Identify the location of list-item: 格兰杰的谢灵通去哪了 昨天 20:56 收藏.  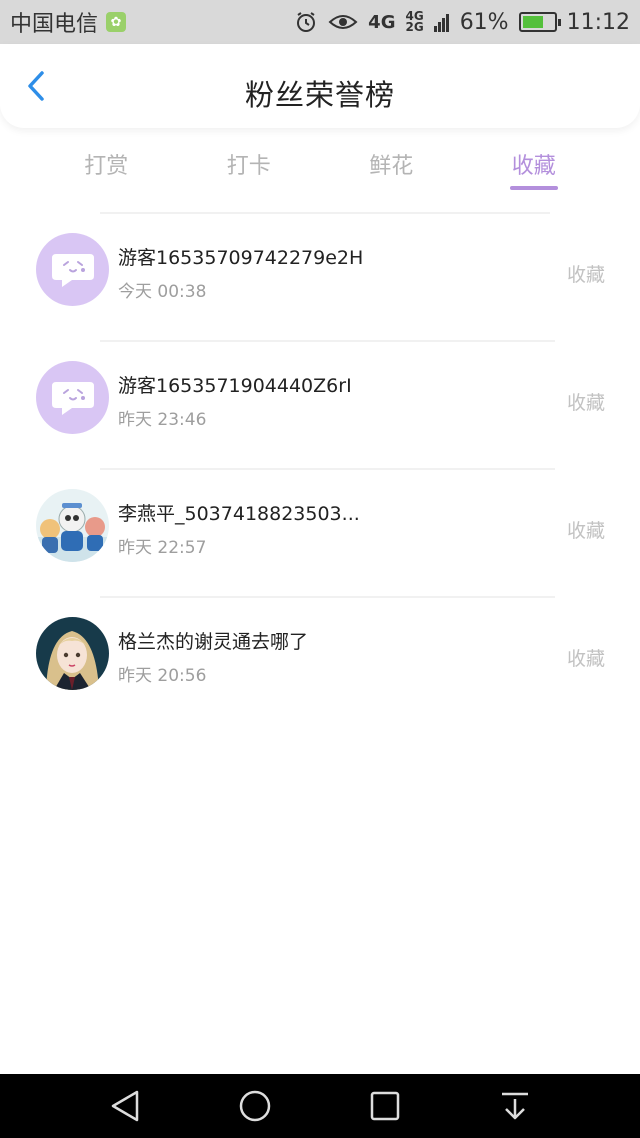
(320, 662).